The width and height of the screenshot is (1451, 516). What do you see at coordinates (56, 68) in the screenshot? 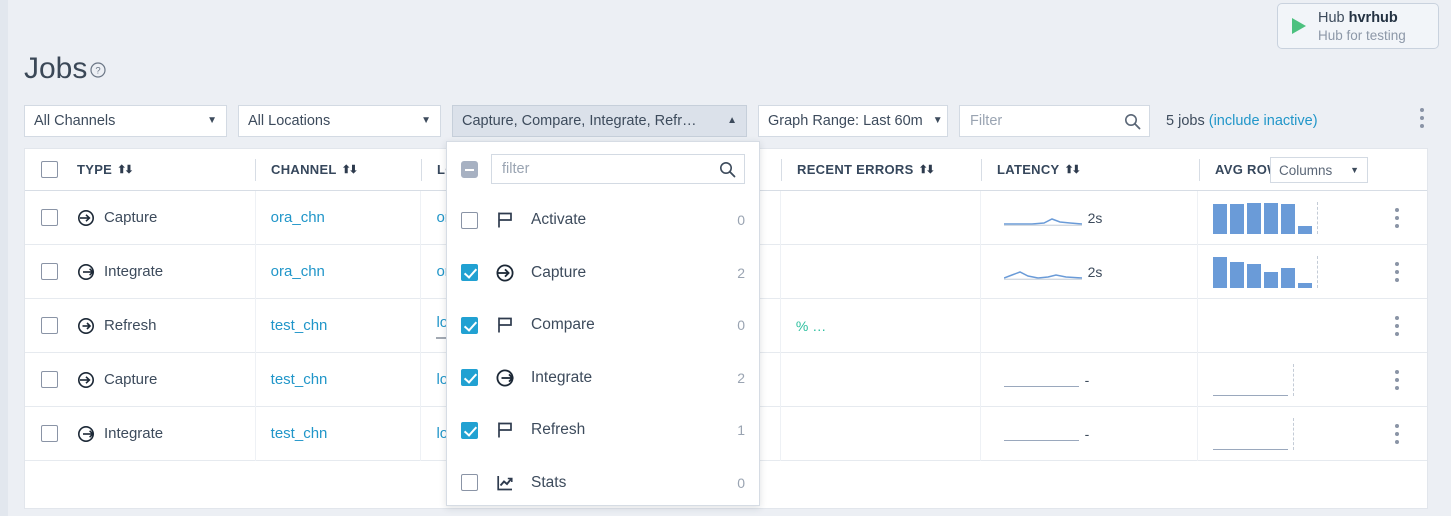
I see `page-title: Jobs` at bounding box center [56, 68].